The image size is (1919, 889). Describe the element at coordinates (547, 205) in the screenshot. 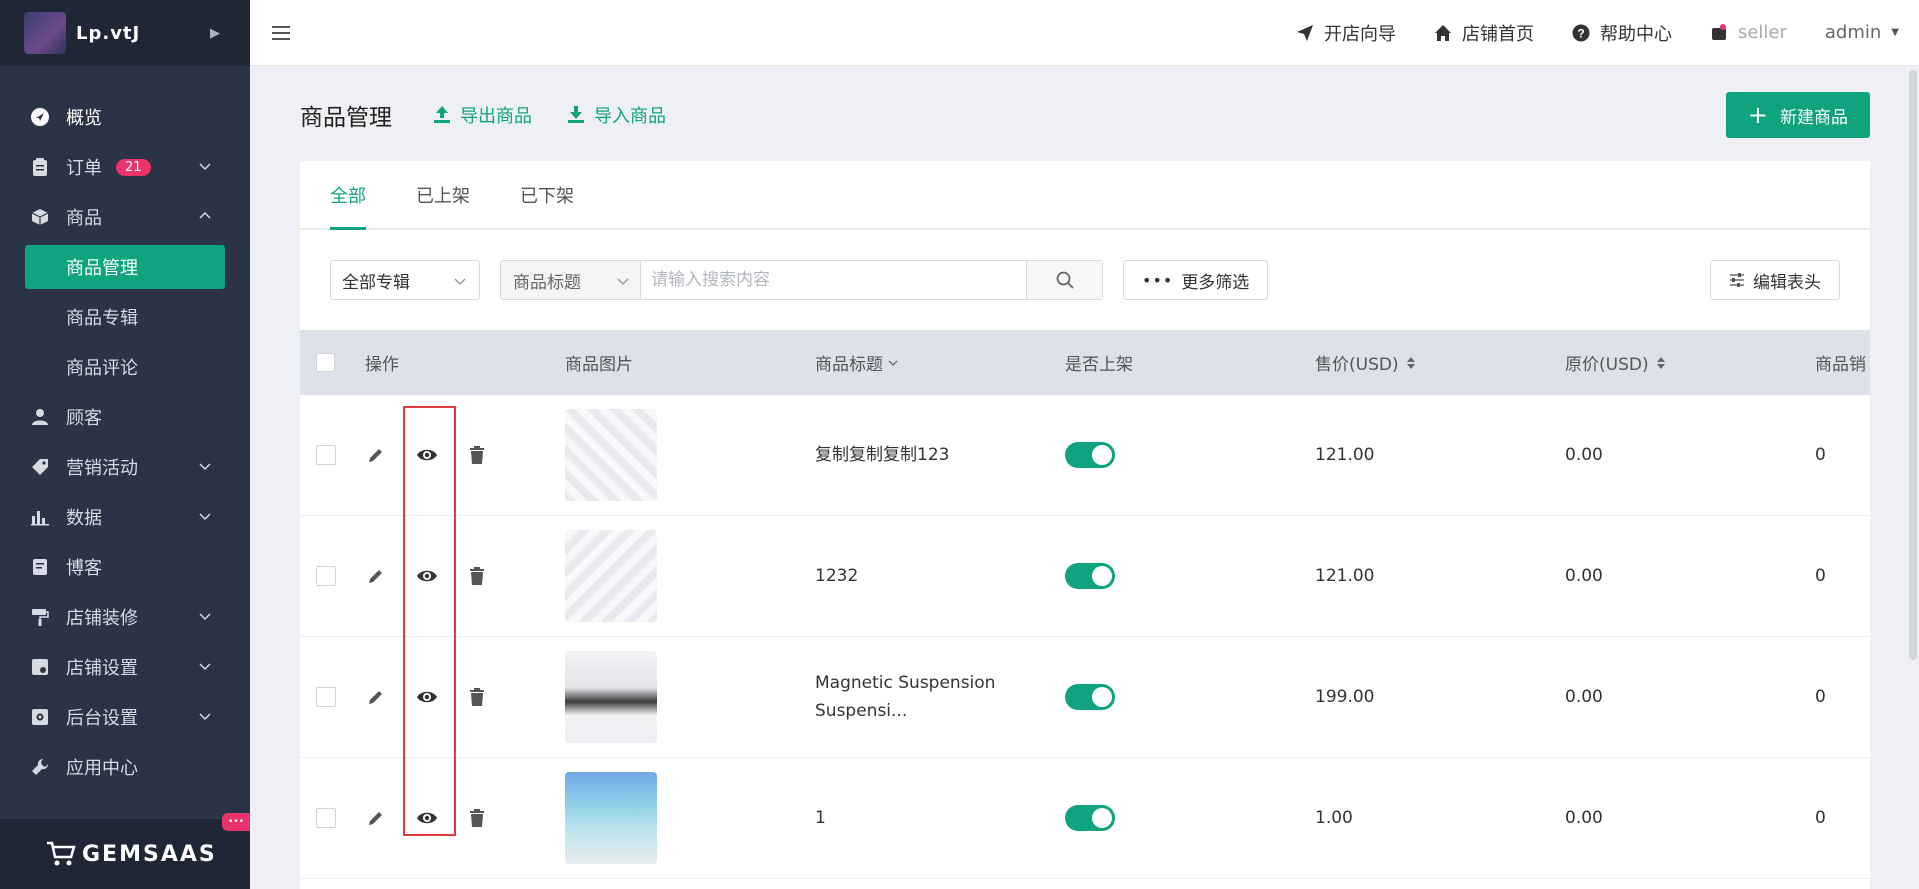

I see `tab-off-sale: 已下架` at that location.